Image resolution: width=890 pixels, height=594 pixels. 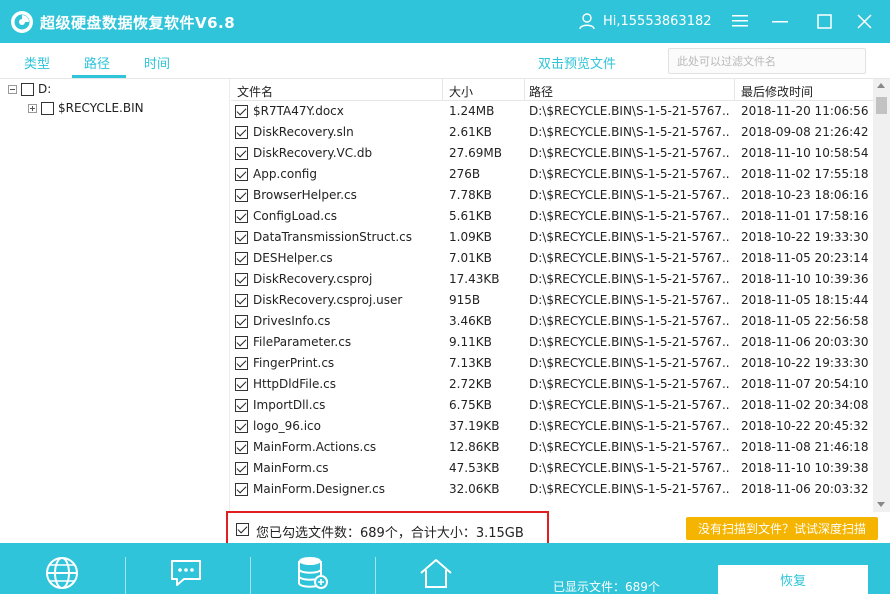 I want to click on modified-time-cell: 2018-11-02 17:55:18, so click(x=805, y=174).